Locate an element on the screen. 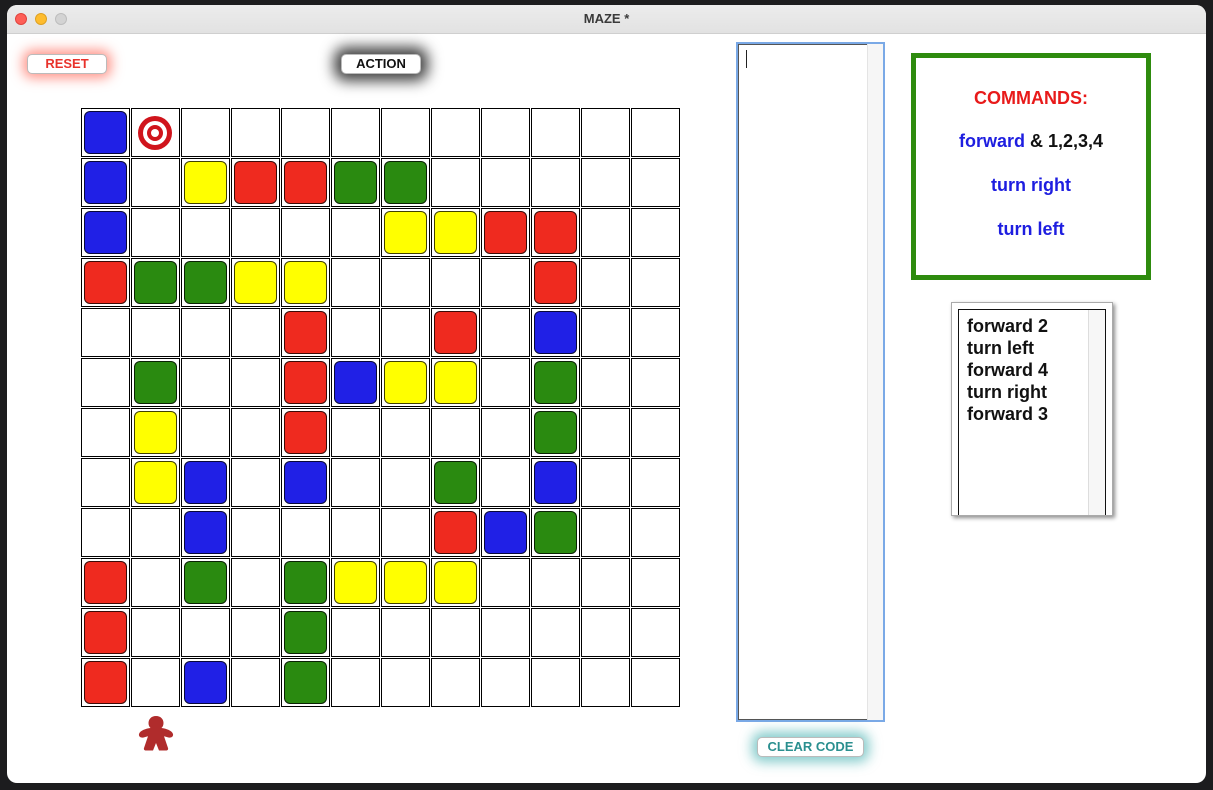 This screenshot has height=790, width=1213. code-editor is located at coordinates (810, 382).